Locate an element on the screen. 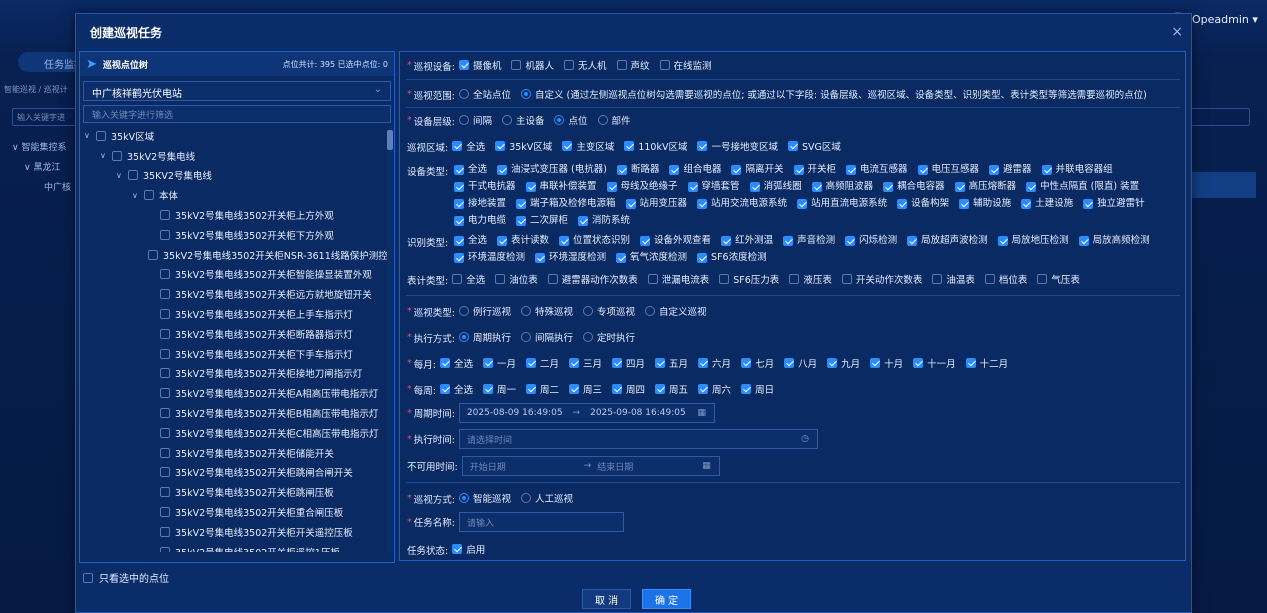 The width and height of the screenshot is (1267, 613). station-select: 中广核祥鹤光伏电站 ⌄ is located at coordinates (237, 91).